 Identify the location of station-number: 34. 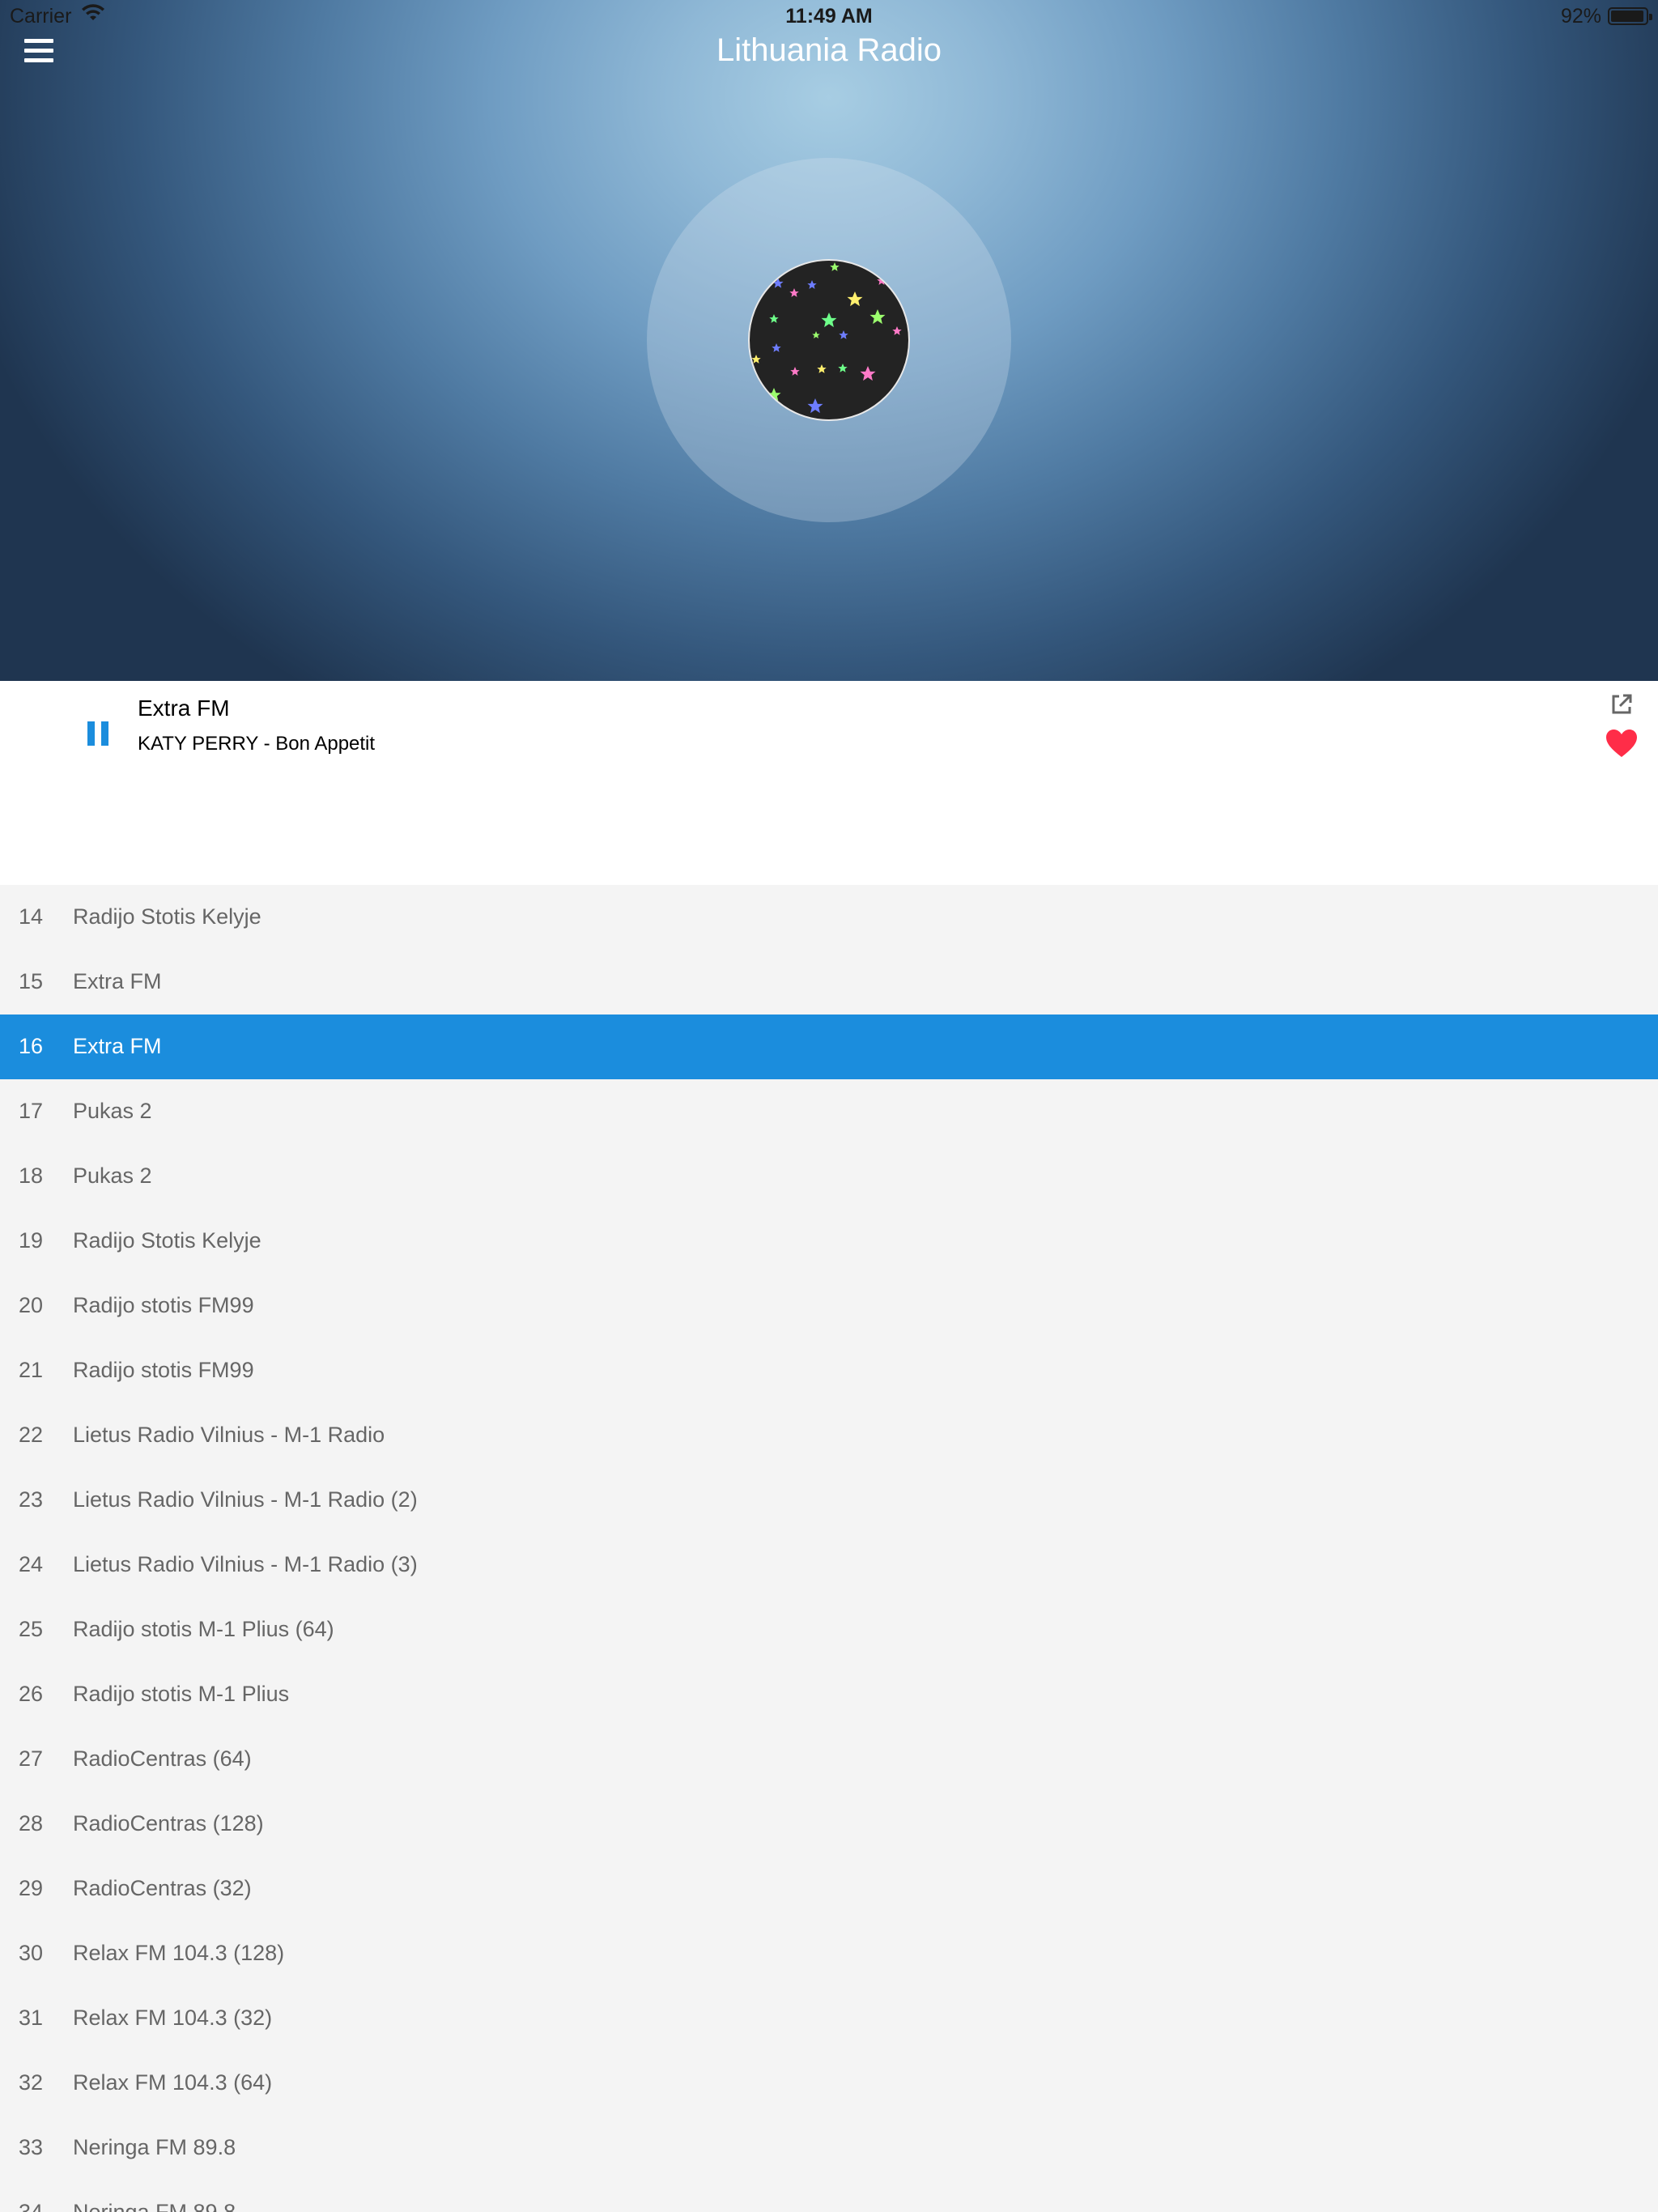
(31, 2206).